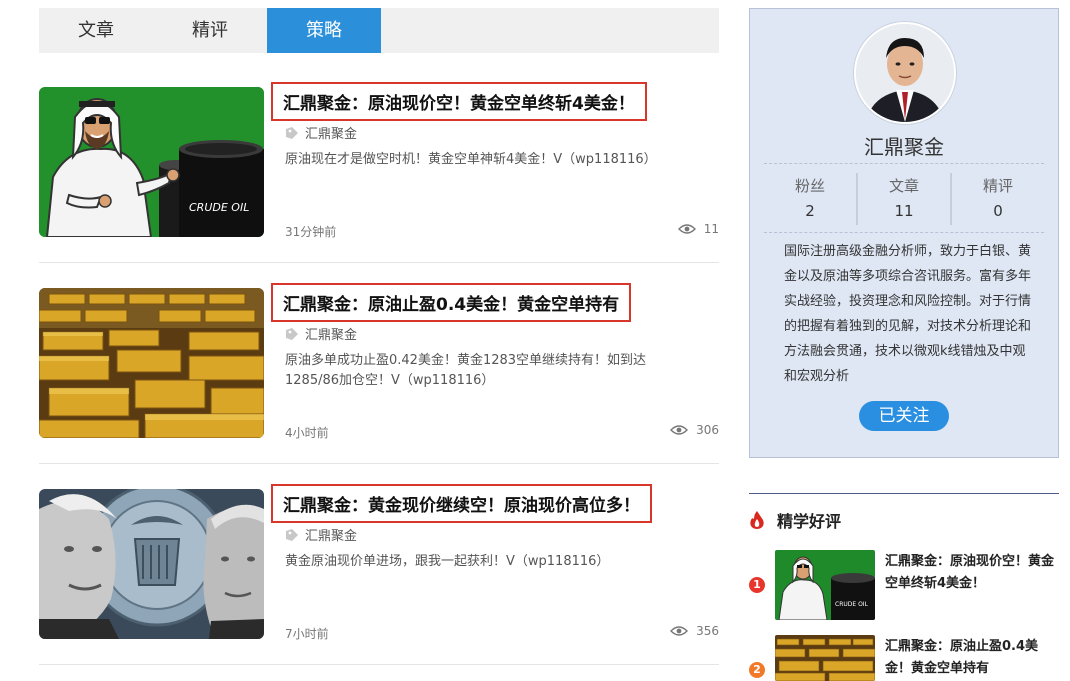  What do you see at coordinates (757, 585) in the screenshot?
I see `rank-badge: 1` at bounding box center [757, 585].